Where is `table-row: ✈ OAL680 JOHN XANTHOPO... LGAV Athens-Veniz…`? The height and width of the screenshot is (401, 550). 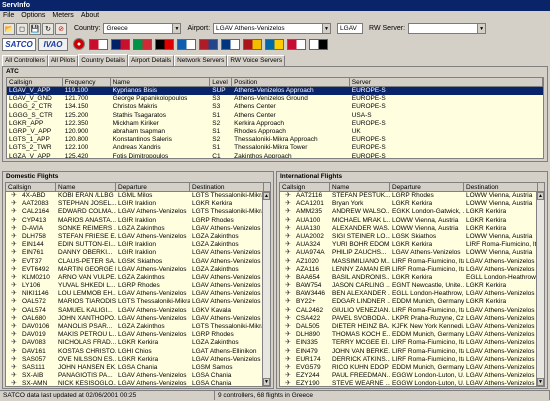 table-row: ✈ OAL680 JOHN XANTHOPO... LGAV Athens-Veniz… is located at coordinates (138, 319).